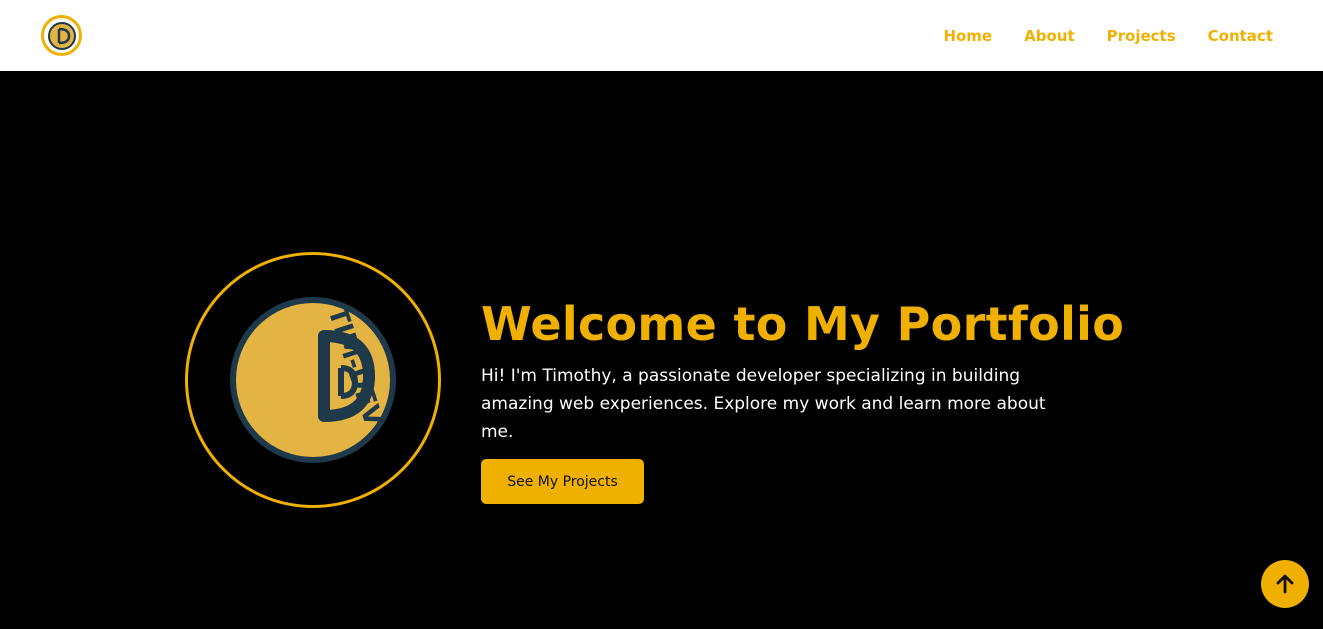 Image resolution: width=1323 pixels, height=629 pixels. What do you see at coordinates (1141, 36) in the screenshot?
I see `nav-link-projects: Projects` at bounding box center [1141, 36].